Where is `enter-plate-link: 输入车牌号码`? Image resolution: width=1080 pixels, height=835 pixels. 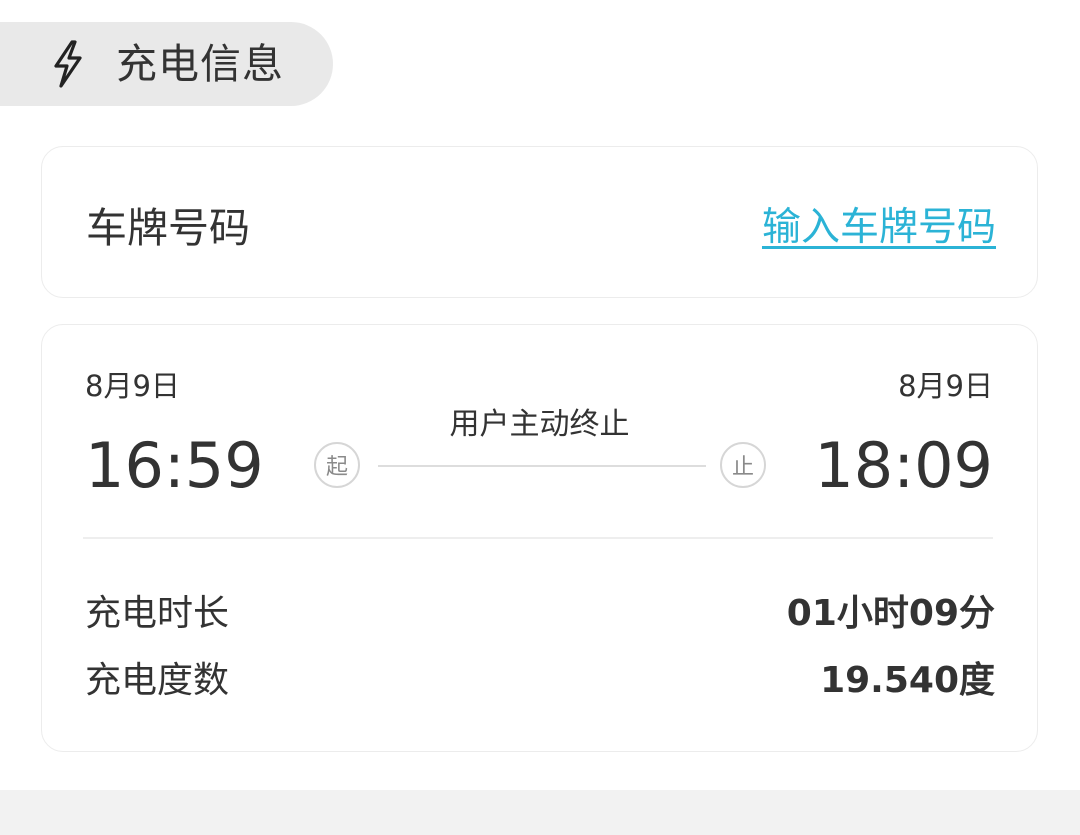
enter-plate-link: 输入车牌号码 is located at coordinates (879, 228).